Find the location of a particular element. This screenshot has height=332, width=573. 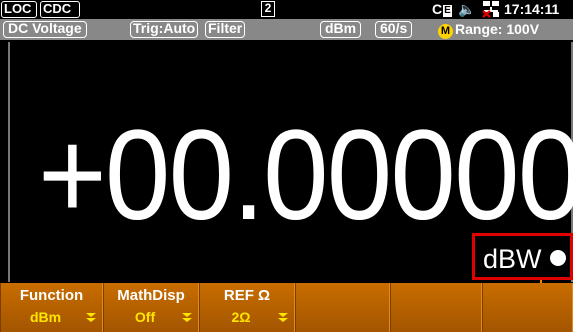

clock: 17:14:11 is located at coordinates (532, 9).